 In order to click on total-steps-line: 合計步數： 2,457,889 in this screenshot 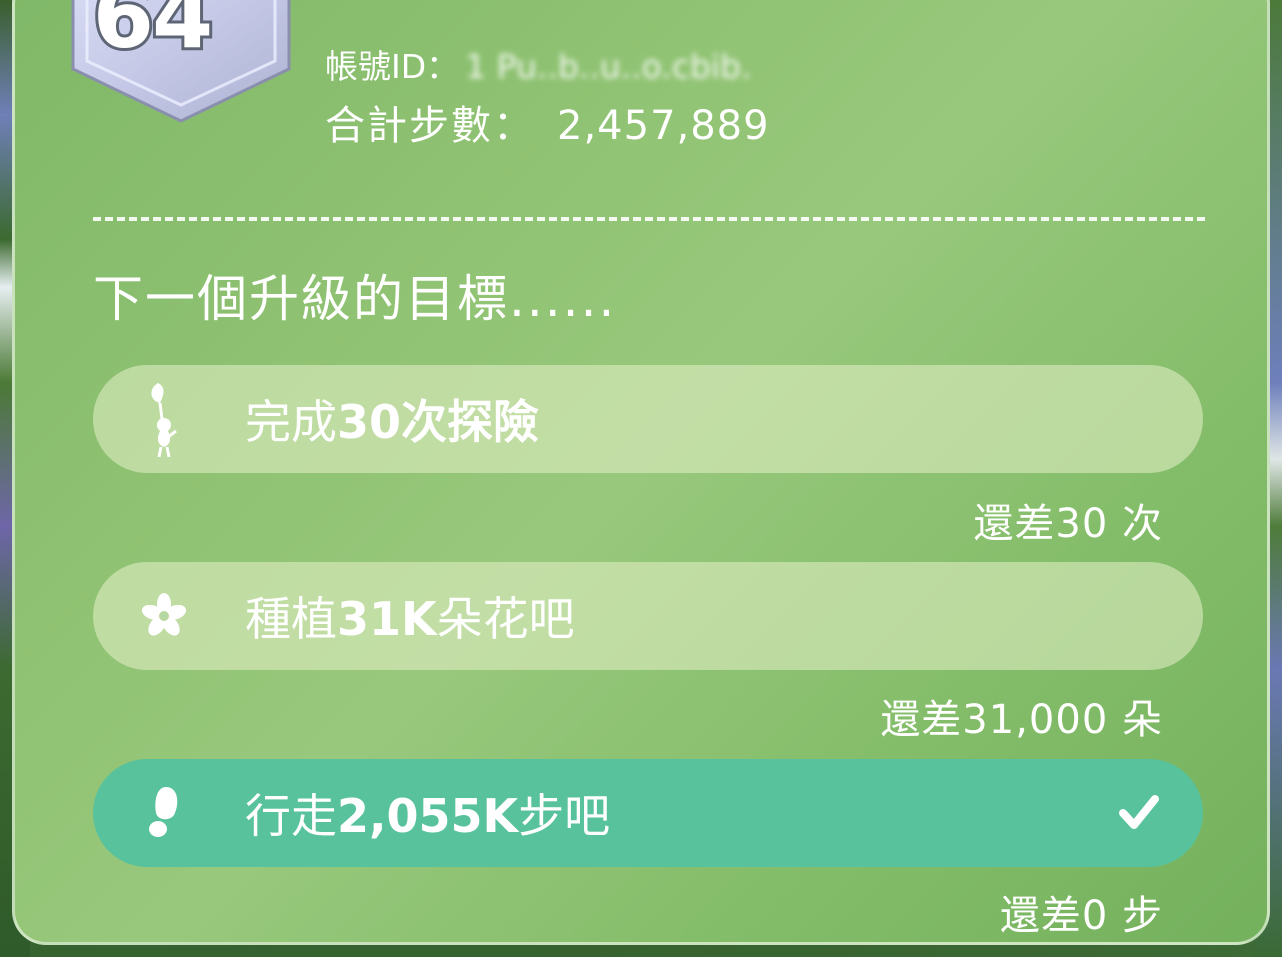, I will do `click(547, 122)`.